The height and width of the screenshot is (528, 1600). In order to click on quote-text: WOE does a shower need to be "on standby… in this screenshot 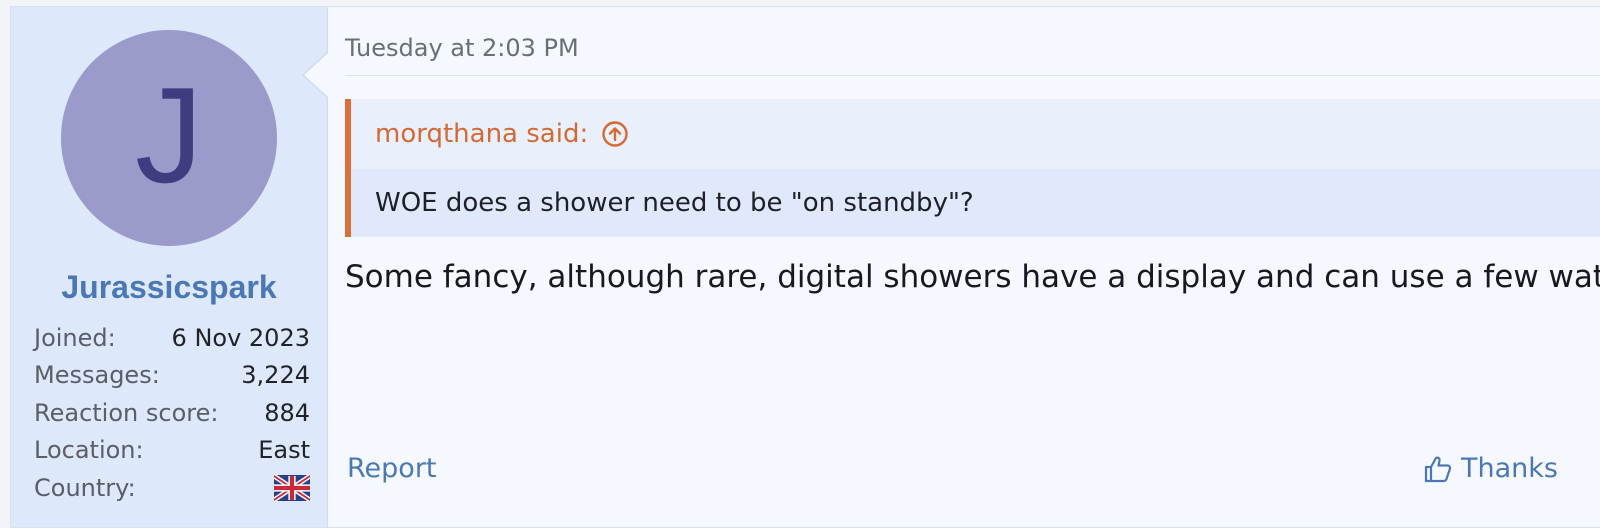, I will do `click(975, 203)`.